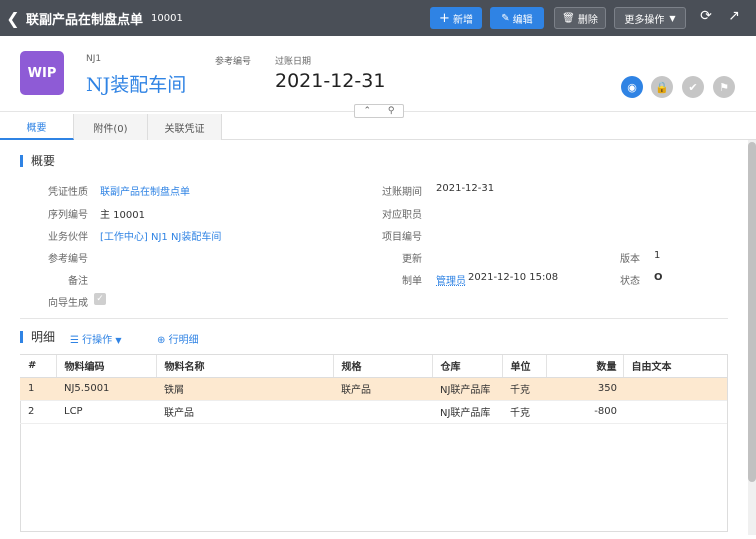 The image size is (756, 539). What do you see at coordinates (675, 366) in the screenshot?
I see `col-free-text: 自由文本` at bounding box center [675, 366].